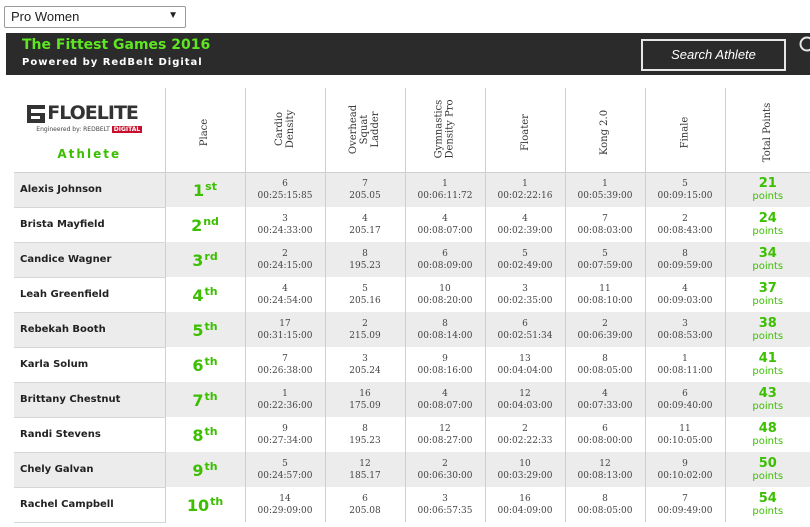  I want to click on event-result-cell: 8 00:08:05:00, so click(605, 364).